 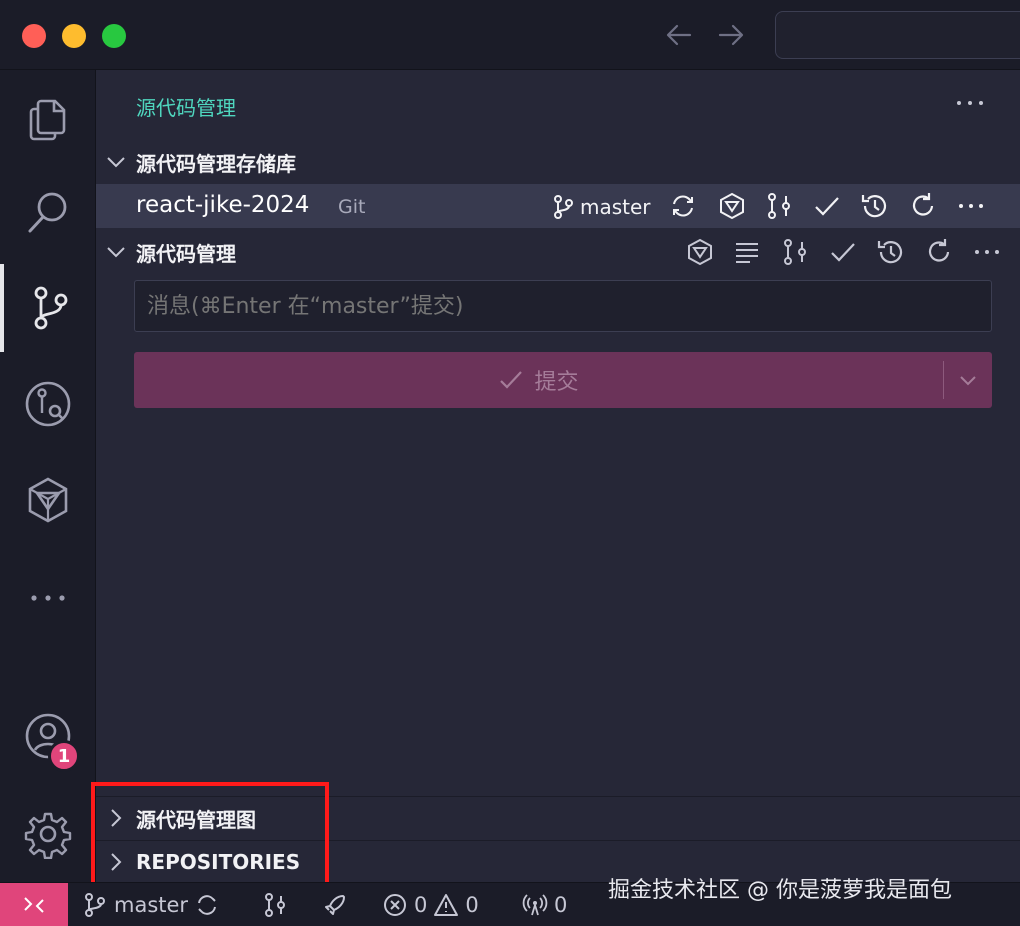 What do you see at coordinates (48, 308) in the screenshot?
I see `source-control-icon` at bounding box center [48, 308].